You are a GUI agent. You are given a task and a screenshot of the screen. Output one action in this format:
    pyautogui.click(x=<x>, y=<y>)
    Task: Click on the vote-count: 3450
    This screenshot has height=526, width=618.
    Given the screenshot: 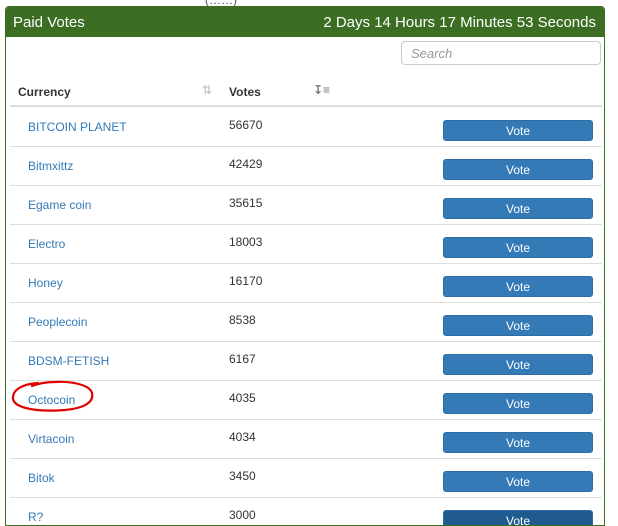 What is the action you would take?
    pyautogui.click(x=242, y=476)
    